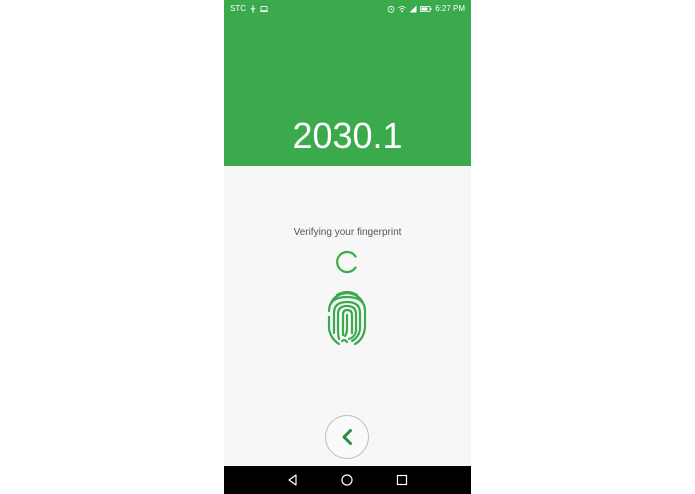 This screenshot has height=494, width=695. Describe the element at coordinates (426, 8) in the screenshot. I see `battery-icon` at that location.